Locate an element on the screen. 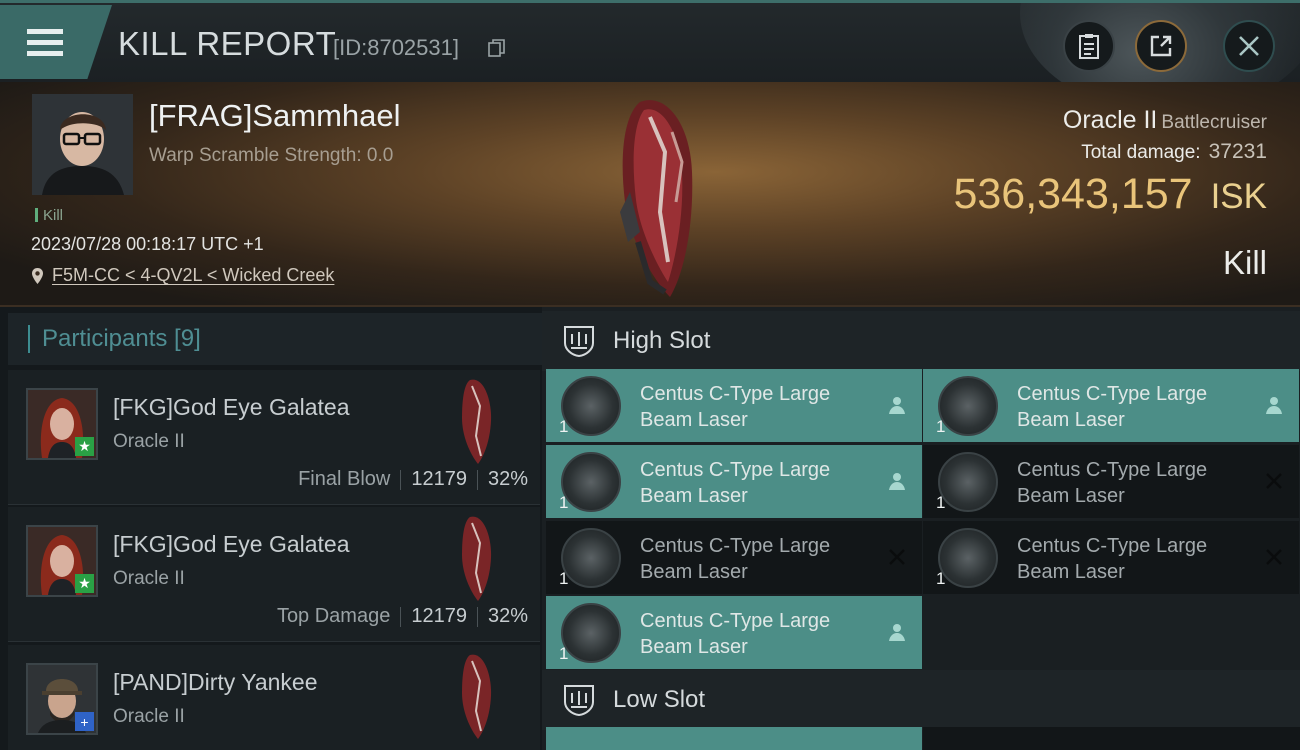 The height and width of the screenshot is (750, 1300). share-button is located at coordinates (1161, 46).